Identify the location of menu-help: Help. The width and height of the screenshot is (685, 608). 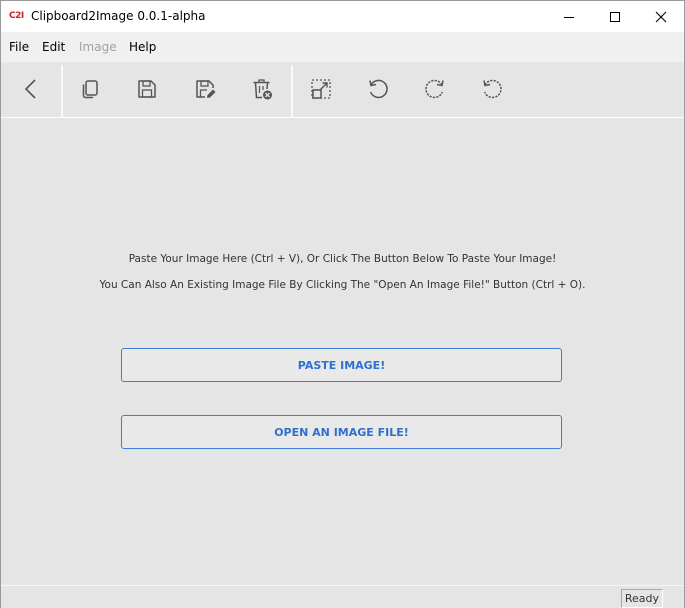
(142, 47).